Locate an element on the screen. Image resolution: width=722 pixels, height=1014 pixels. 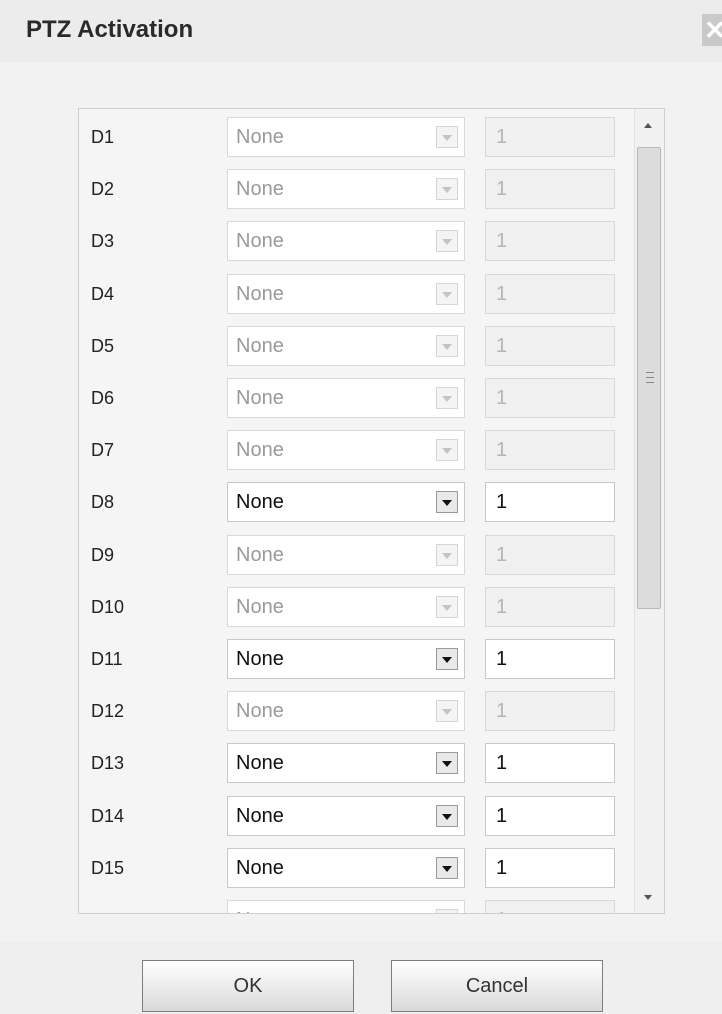
channel-row: D10 None 1 is located at coordinates (356, 606).